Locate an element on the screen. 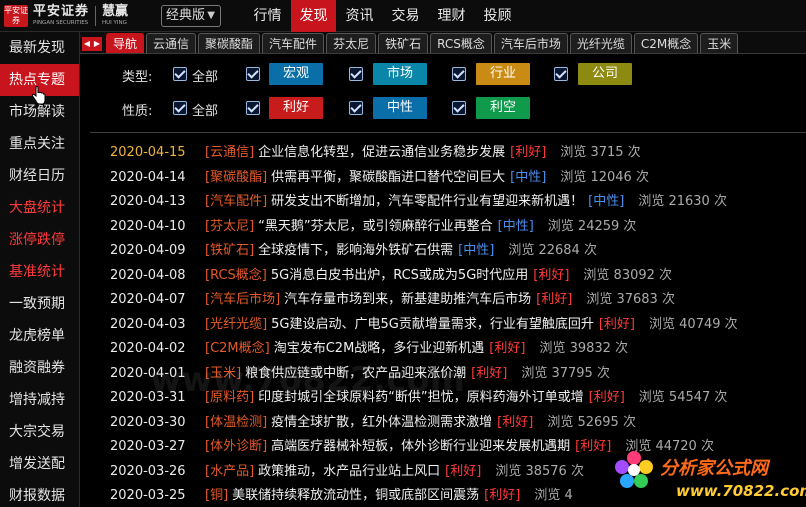  type-industry-checkbox is located at coordinates (459, 74).